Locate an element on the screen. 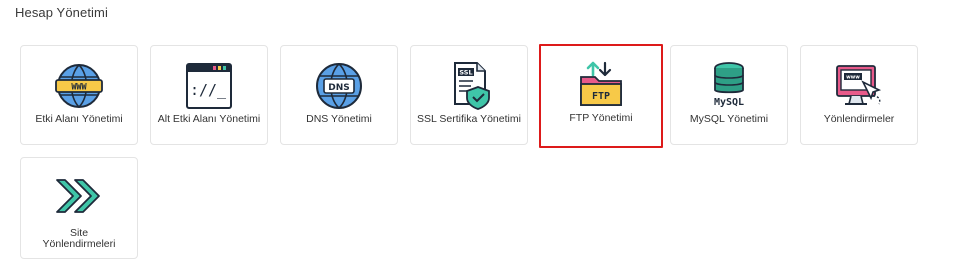  redirect-monitor-icon: www is located at coordinates (859, 86).